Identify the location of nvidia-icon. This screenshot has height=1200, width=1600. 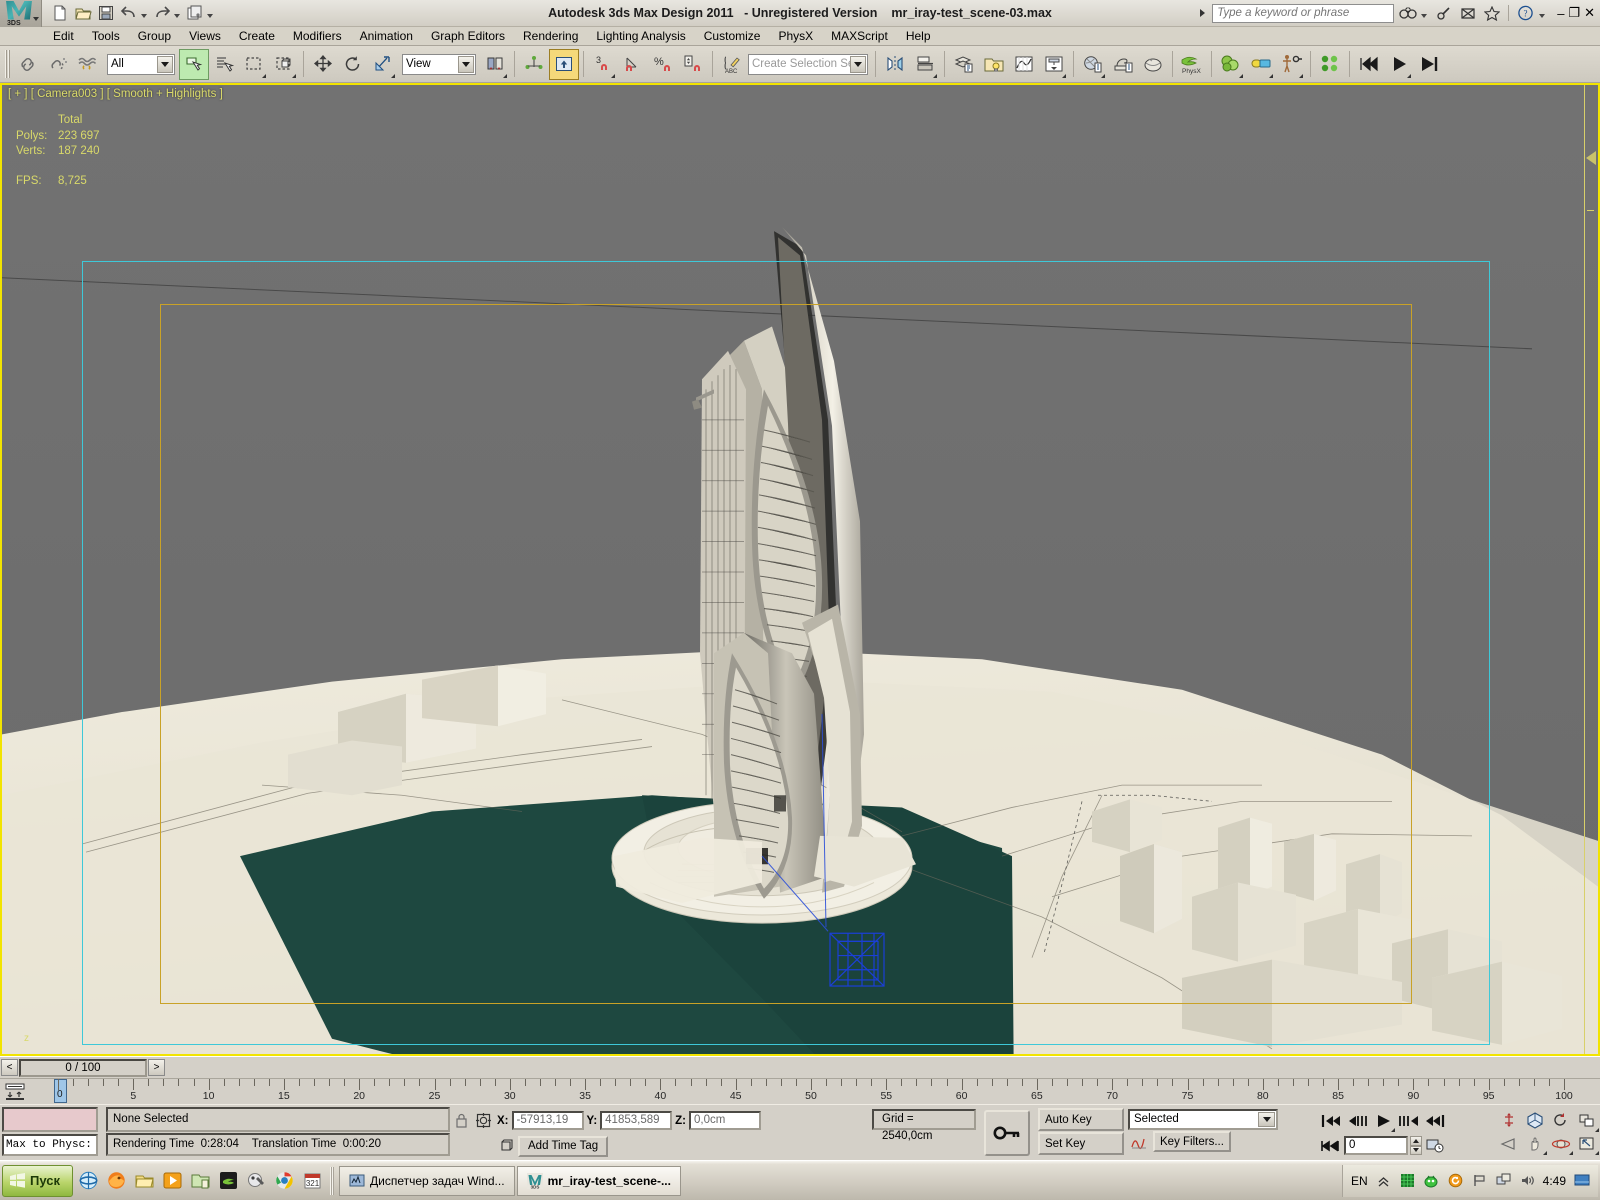
(228, 1181).